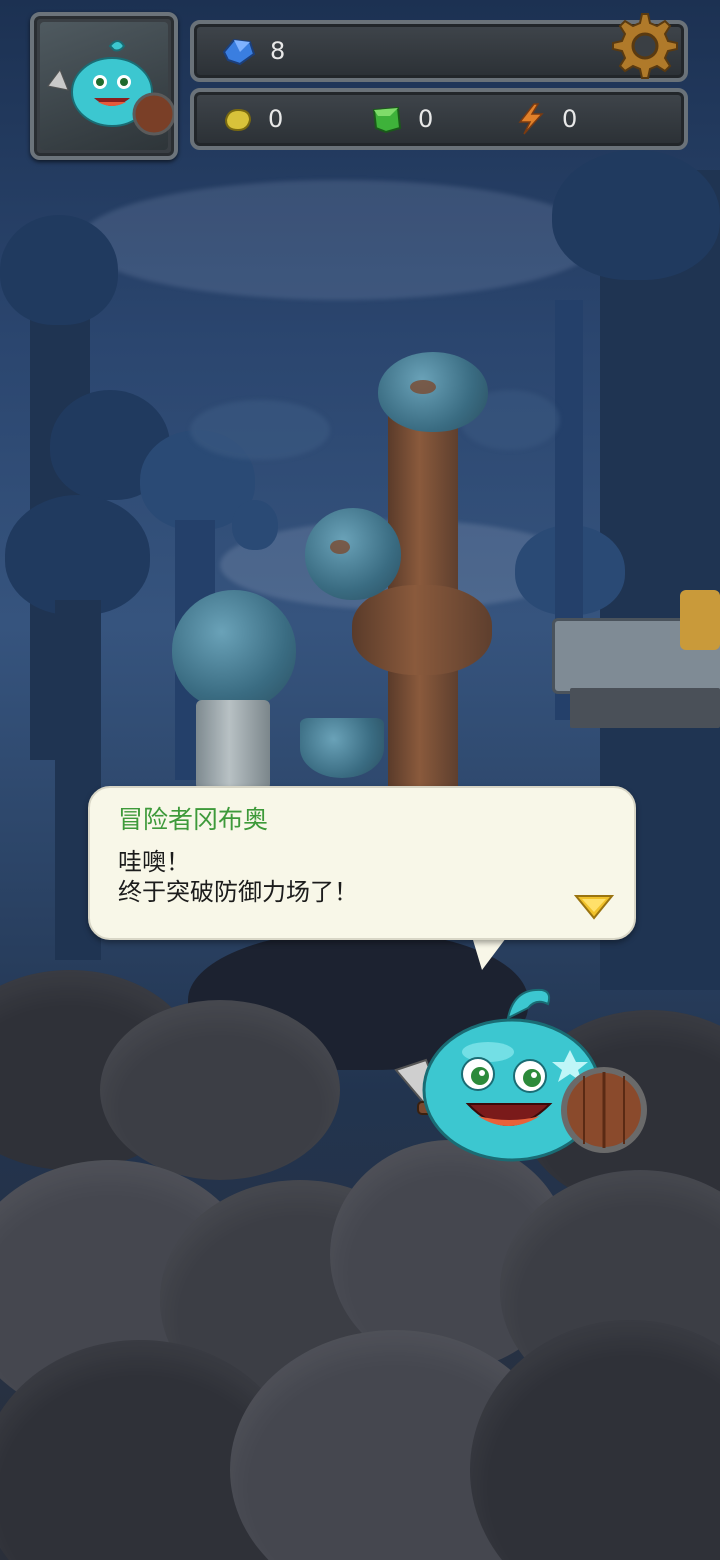 Image resolution: width=720 pixels, height=1560 pixels. What do you see at coordinates (234, 650) in the screenshot?
I see `cannon-tower` at bounding box center [234, 650].